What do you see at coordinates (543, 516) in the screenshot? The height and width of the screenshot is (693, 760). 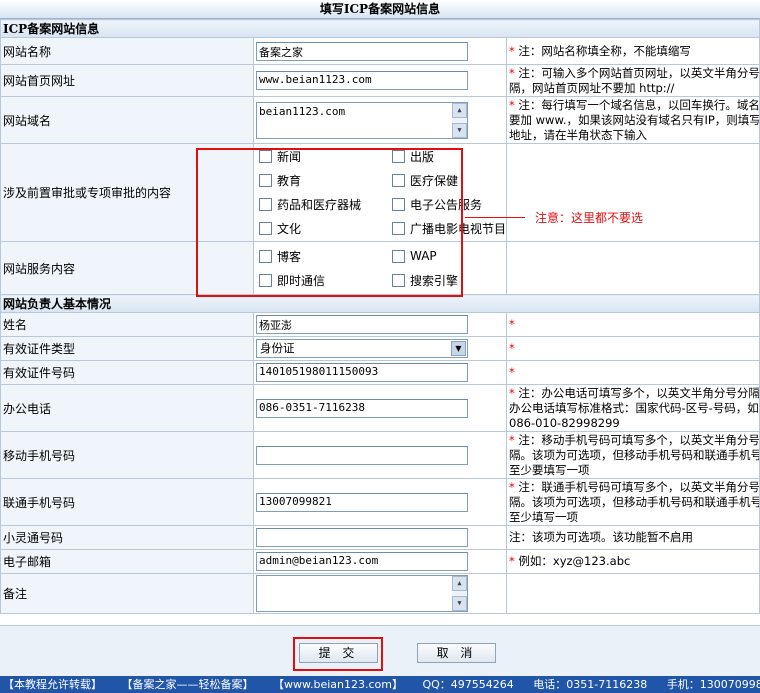 I see `unicom-note-3: 至少填写一项` at bounding box center [543, 516].